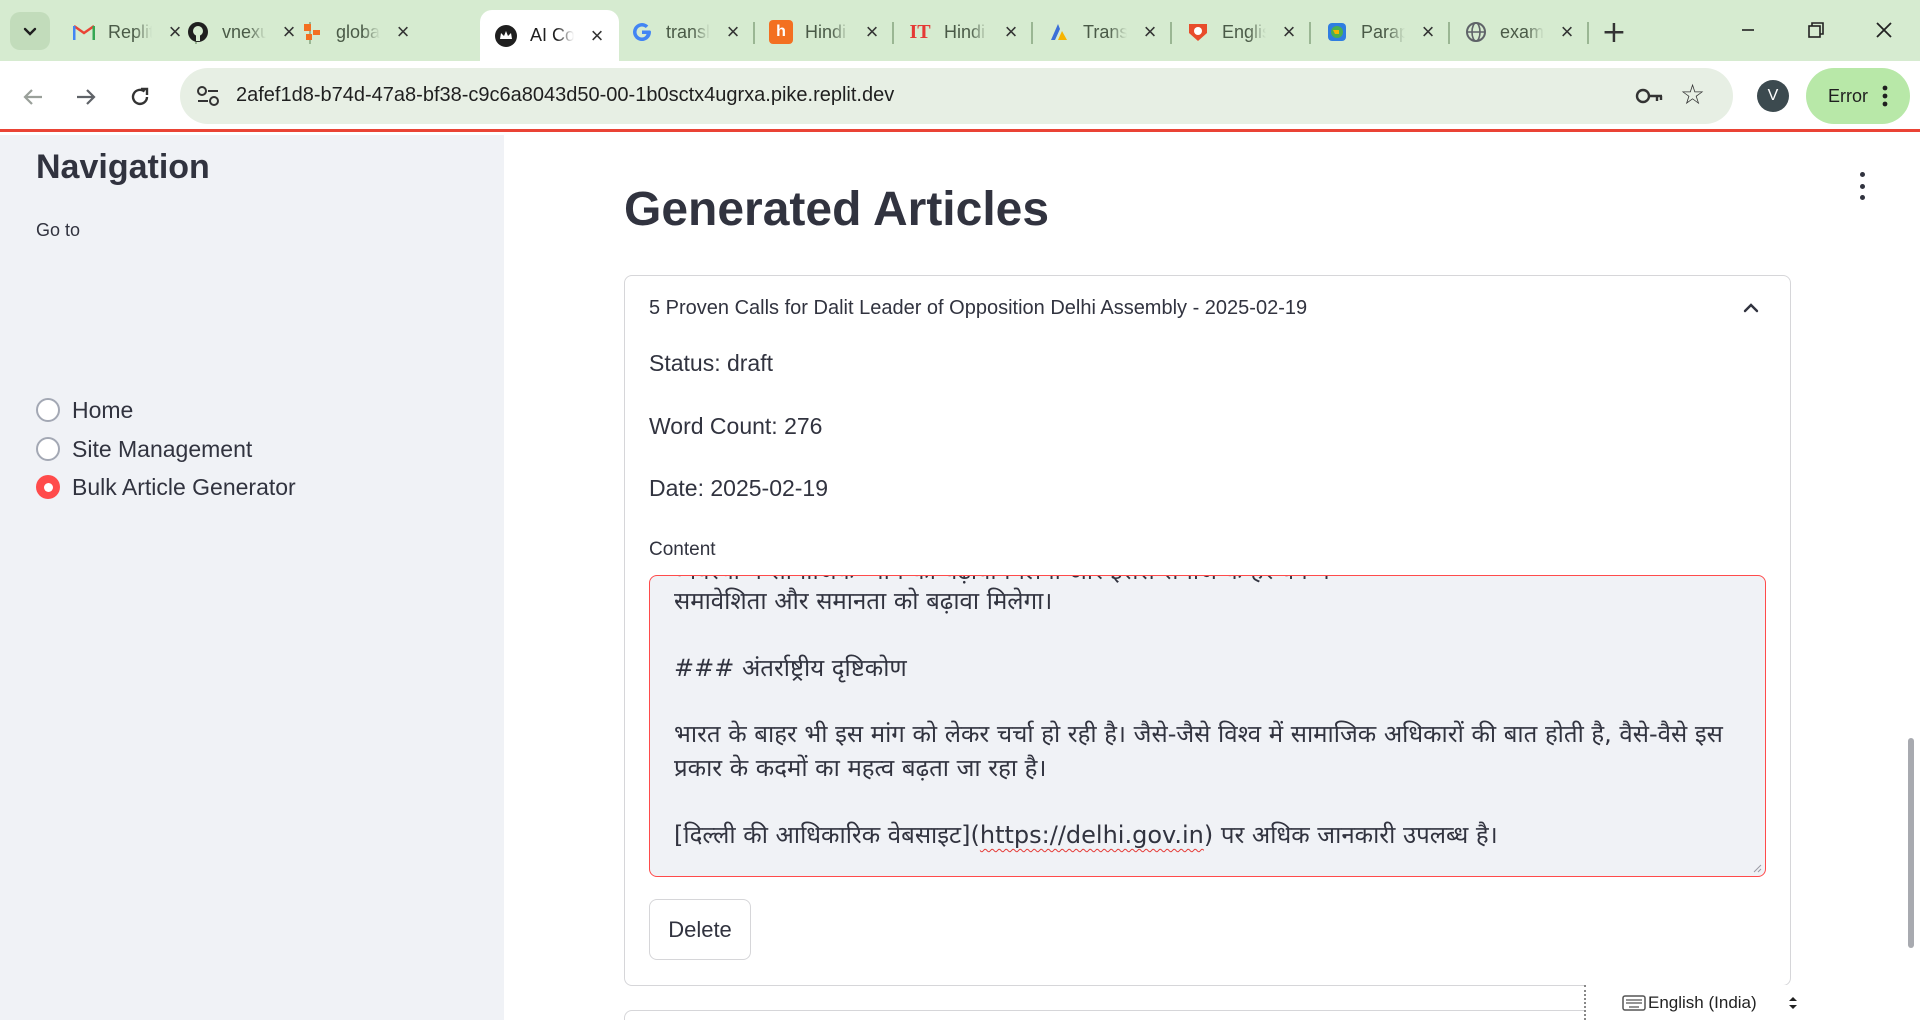 The image size is (1920, 1020). I want to click on radio-label: Bulk Article Generator, so click(184, 487).